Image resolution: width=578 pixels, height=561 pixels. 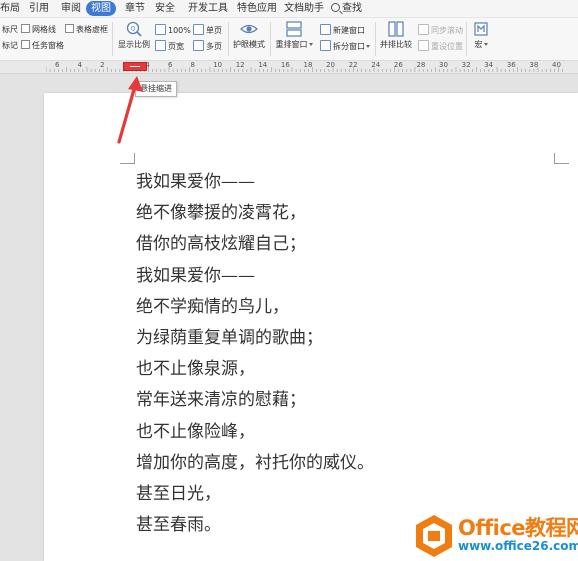 I want to click on menu-chapter: 章节, so click(x=135, y=8).